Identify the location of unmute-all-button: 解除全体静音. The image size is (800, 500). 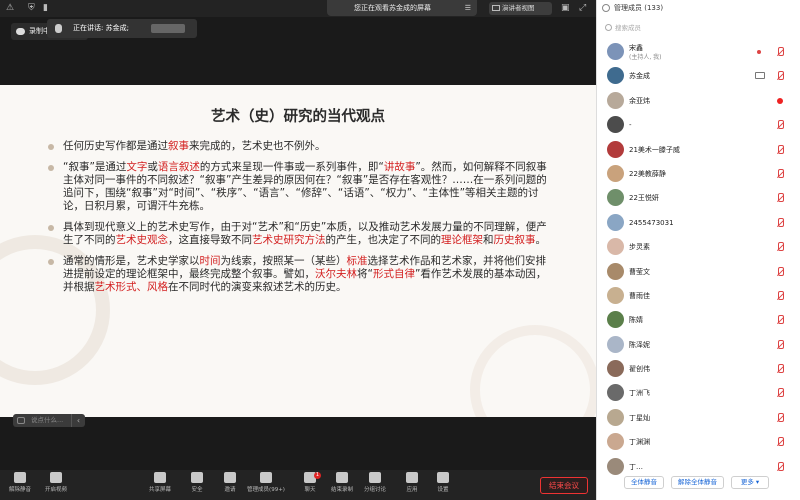
(697, 482).